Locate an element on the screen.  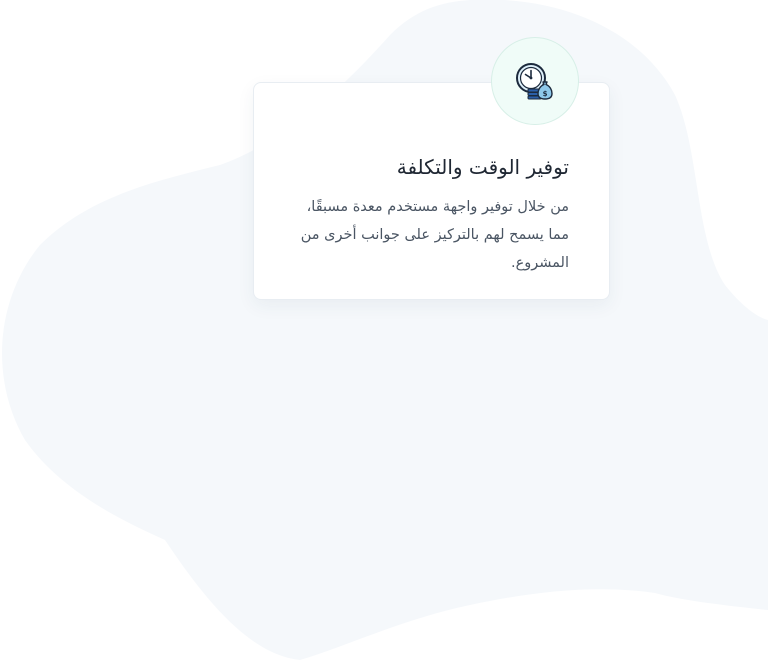
time-money-icon: $ is located at coordinates (534, 81).